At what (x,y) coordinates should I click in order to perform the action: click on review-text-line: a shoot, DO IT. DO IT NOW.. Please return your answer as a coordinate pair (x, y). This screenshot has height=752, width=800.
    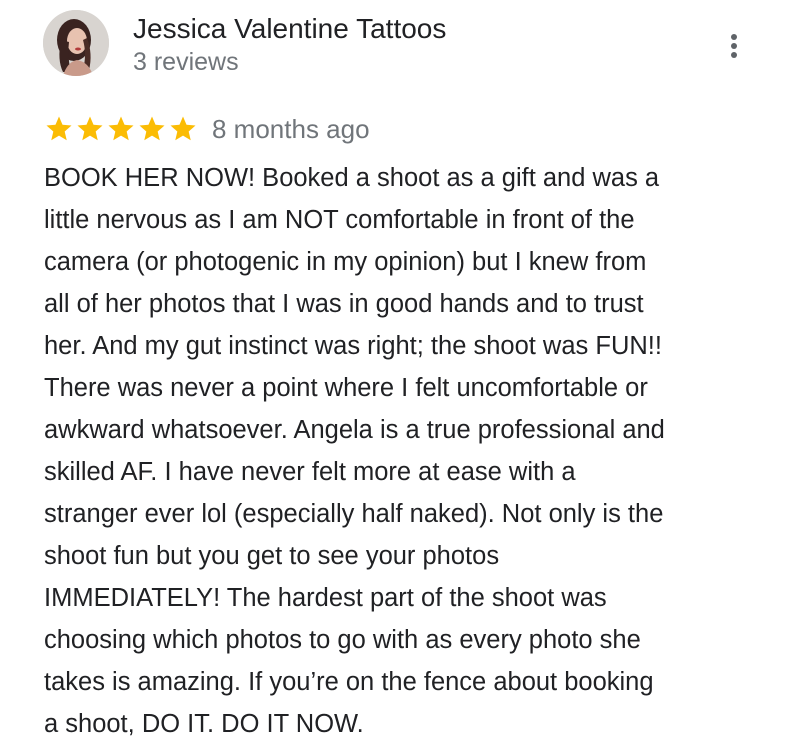
    Looking at the image, I should click on (204, 724).